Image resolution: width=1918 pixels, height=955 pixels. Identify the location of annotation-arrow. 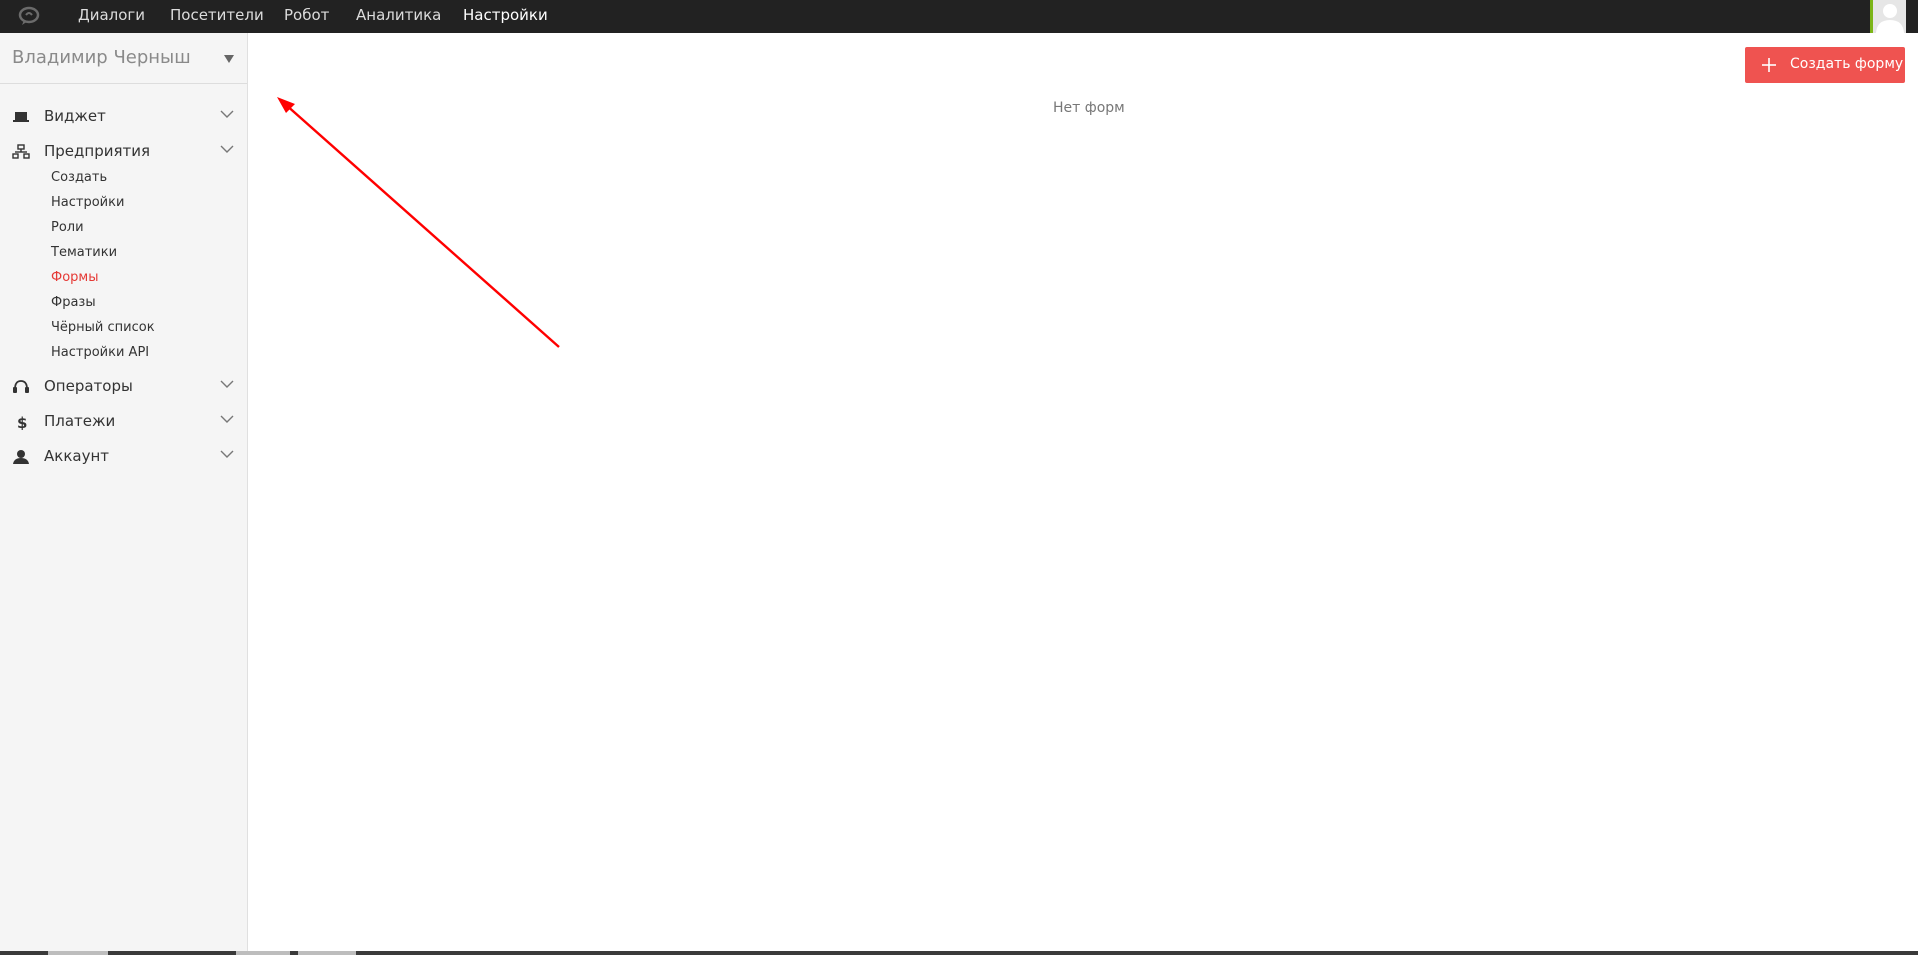
(418, 222).